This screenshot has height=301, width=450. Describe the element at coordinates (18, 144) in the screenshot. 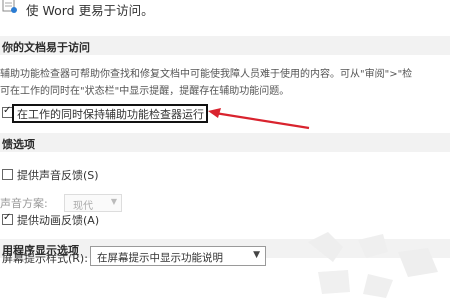

I see `section-heading: 馈选项` at that location.